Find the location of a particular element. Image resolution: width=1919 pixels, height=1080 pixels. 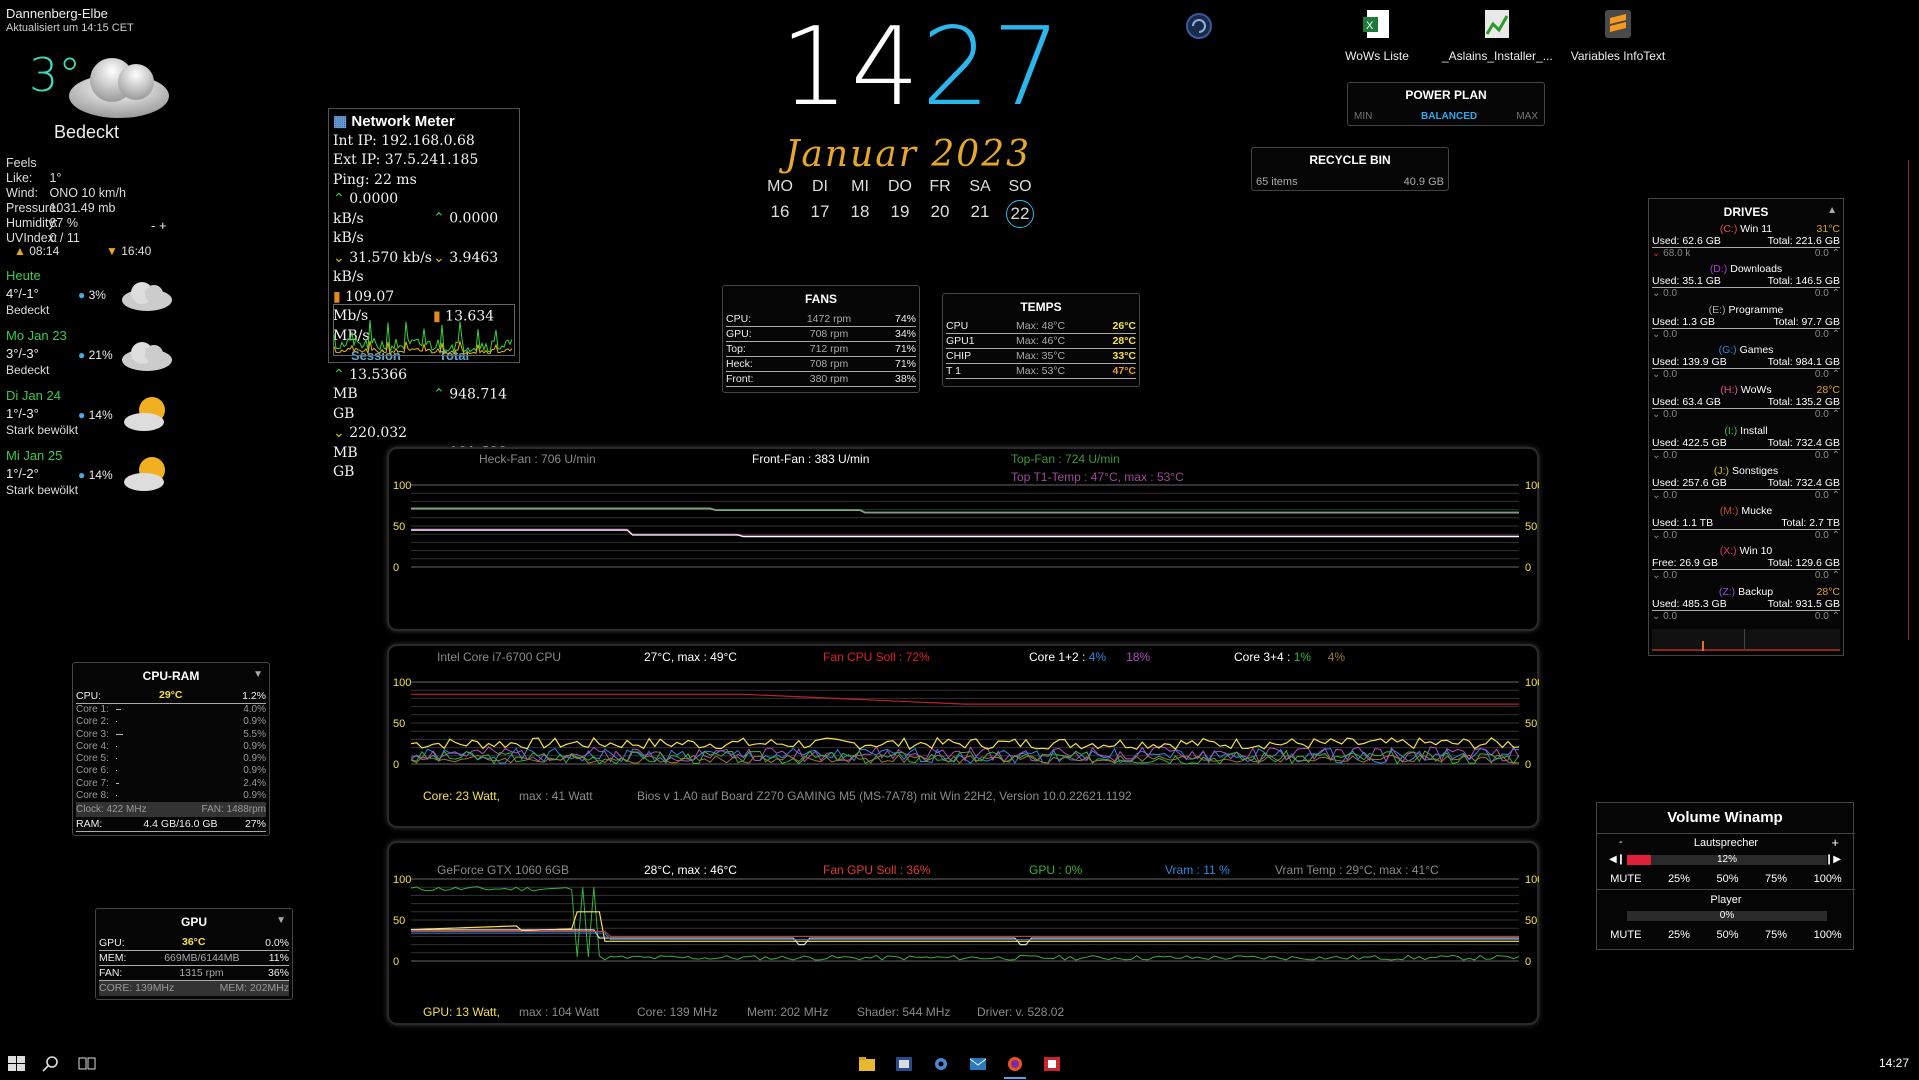

recycle-bin-widget: RECYCLE BIN 65 items 40.9 GB is located at coordinates (1350, 169).